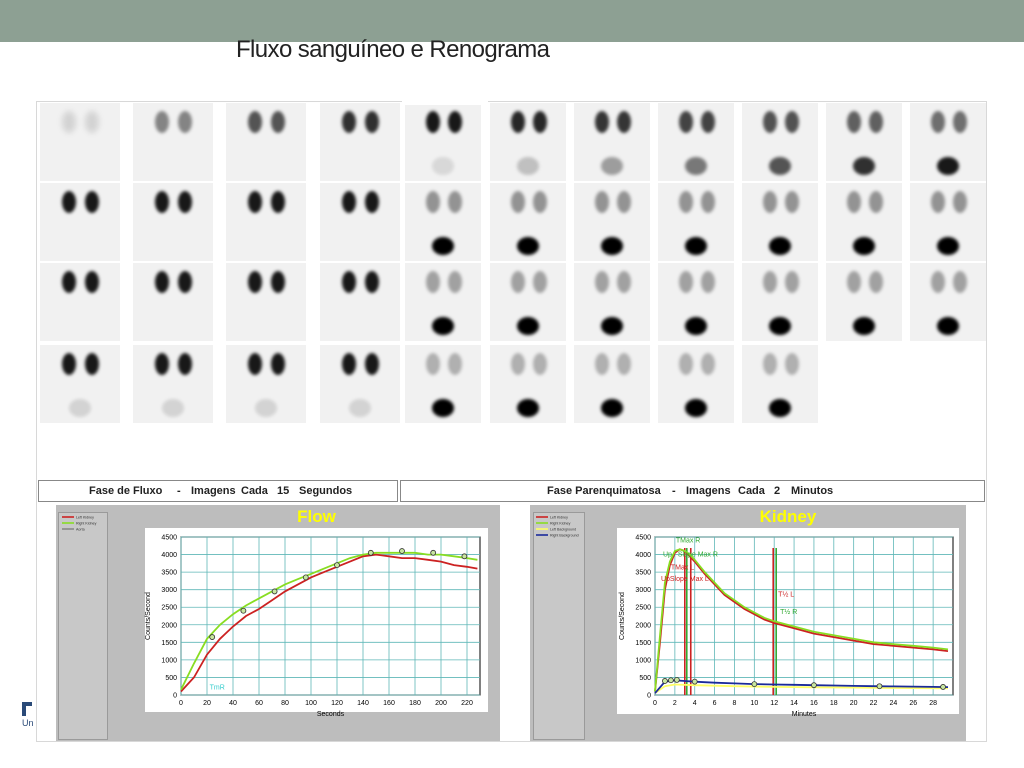 This screenshot has height=768, width=1024. What do you see at coordinates (708, 491) in the screenshot?
I see `par-caption-w2: Imagens` at bounding box center [708, 491].